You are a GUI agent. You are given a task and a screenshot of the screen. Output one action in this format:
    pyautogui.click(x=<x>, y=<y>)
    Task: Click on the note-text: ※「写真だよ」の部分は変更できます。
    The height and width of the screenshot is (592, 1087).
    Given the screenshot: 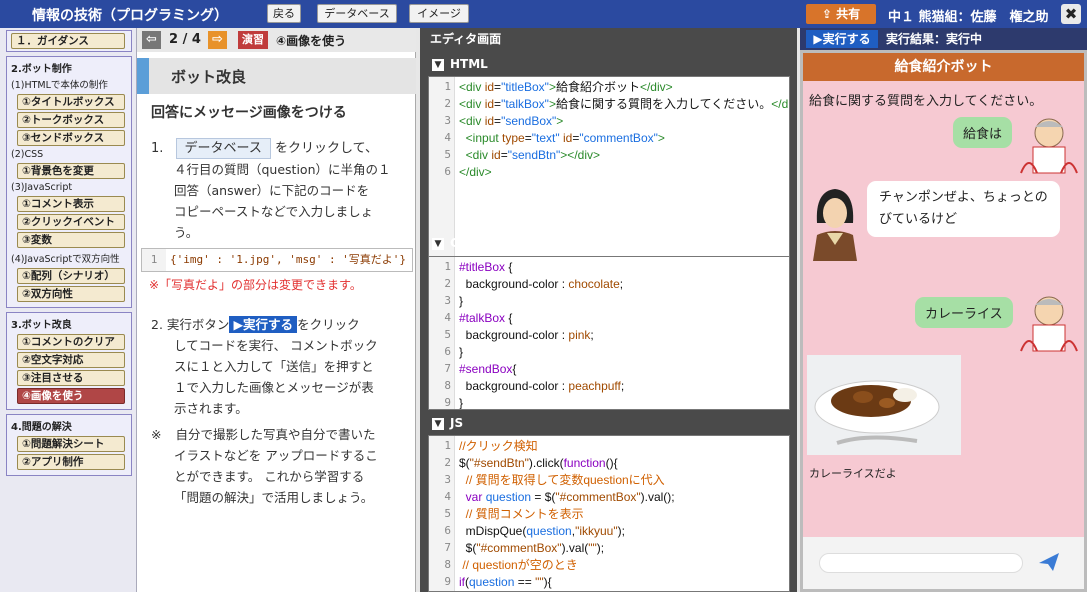 What is the action you would take?
    pyautogui.click(x=255, y=285)
    